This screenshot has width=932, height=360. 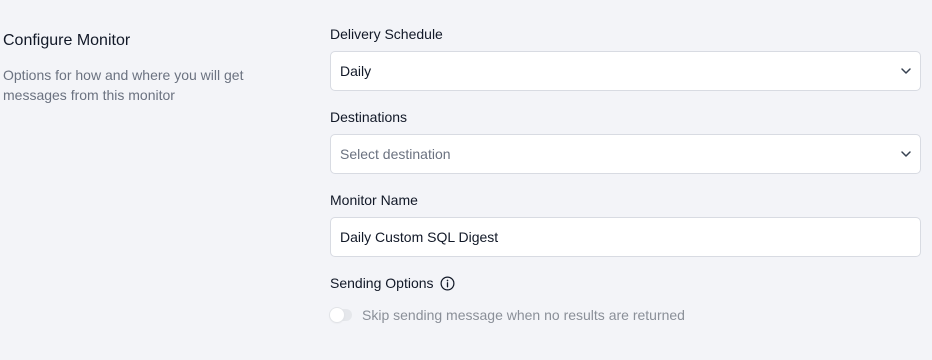 What do you see at coordinates (447, 283) in the screenshot?
I see `info-icon` at bounding box center [447, 283].